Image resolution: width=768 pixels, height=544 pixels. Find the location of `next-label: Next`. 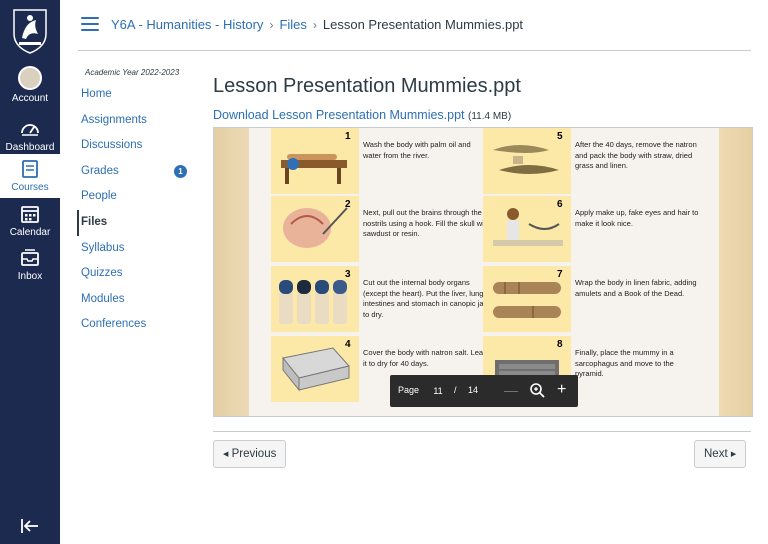

next-label: Next is located at coordinates (716, 454).